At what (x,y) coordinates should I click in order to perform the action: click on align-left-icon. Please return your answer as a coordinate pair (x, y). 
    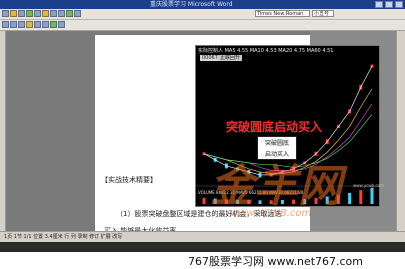
    Looking at the image, I should click on (29, 24).